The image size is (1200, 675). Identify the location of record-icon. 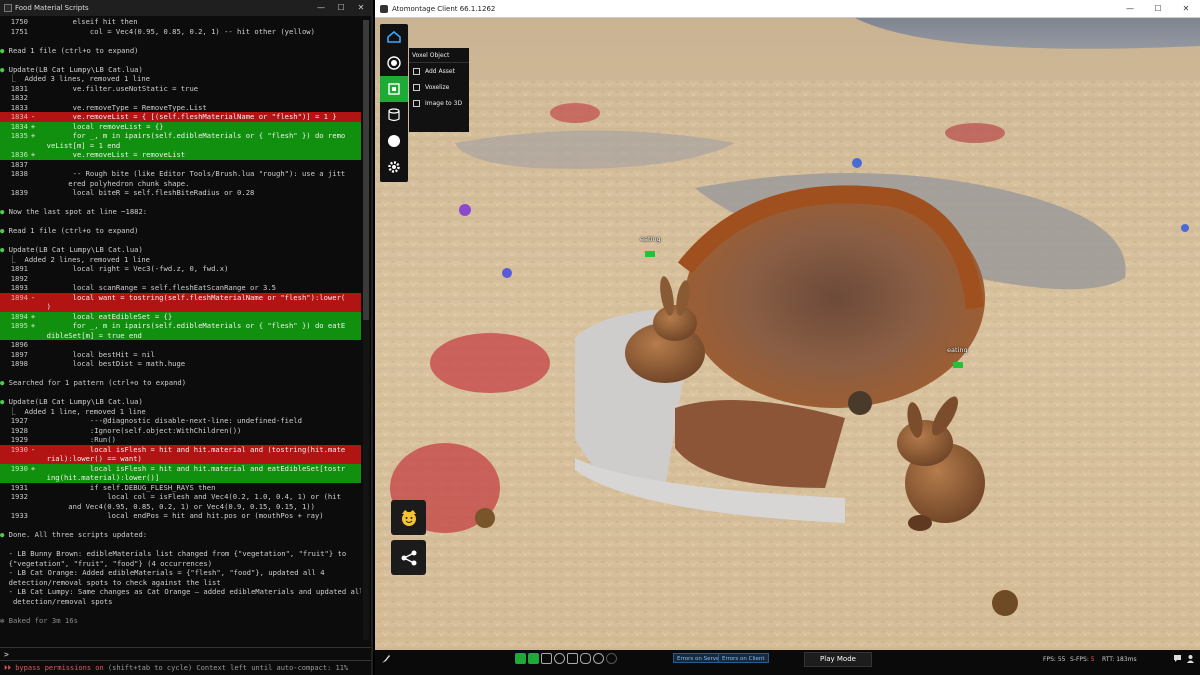
(394, 63).